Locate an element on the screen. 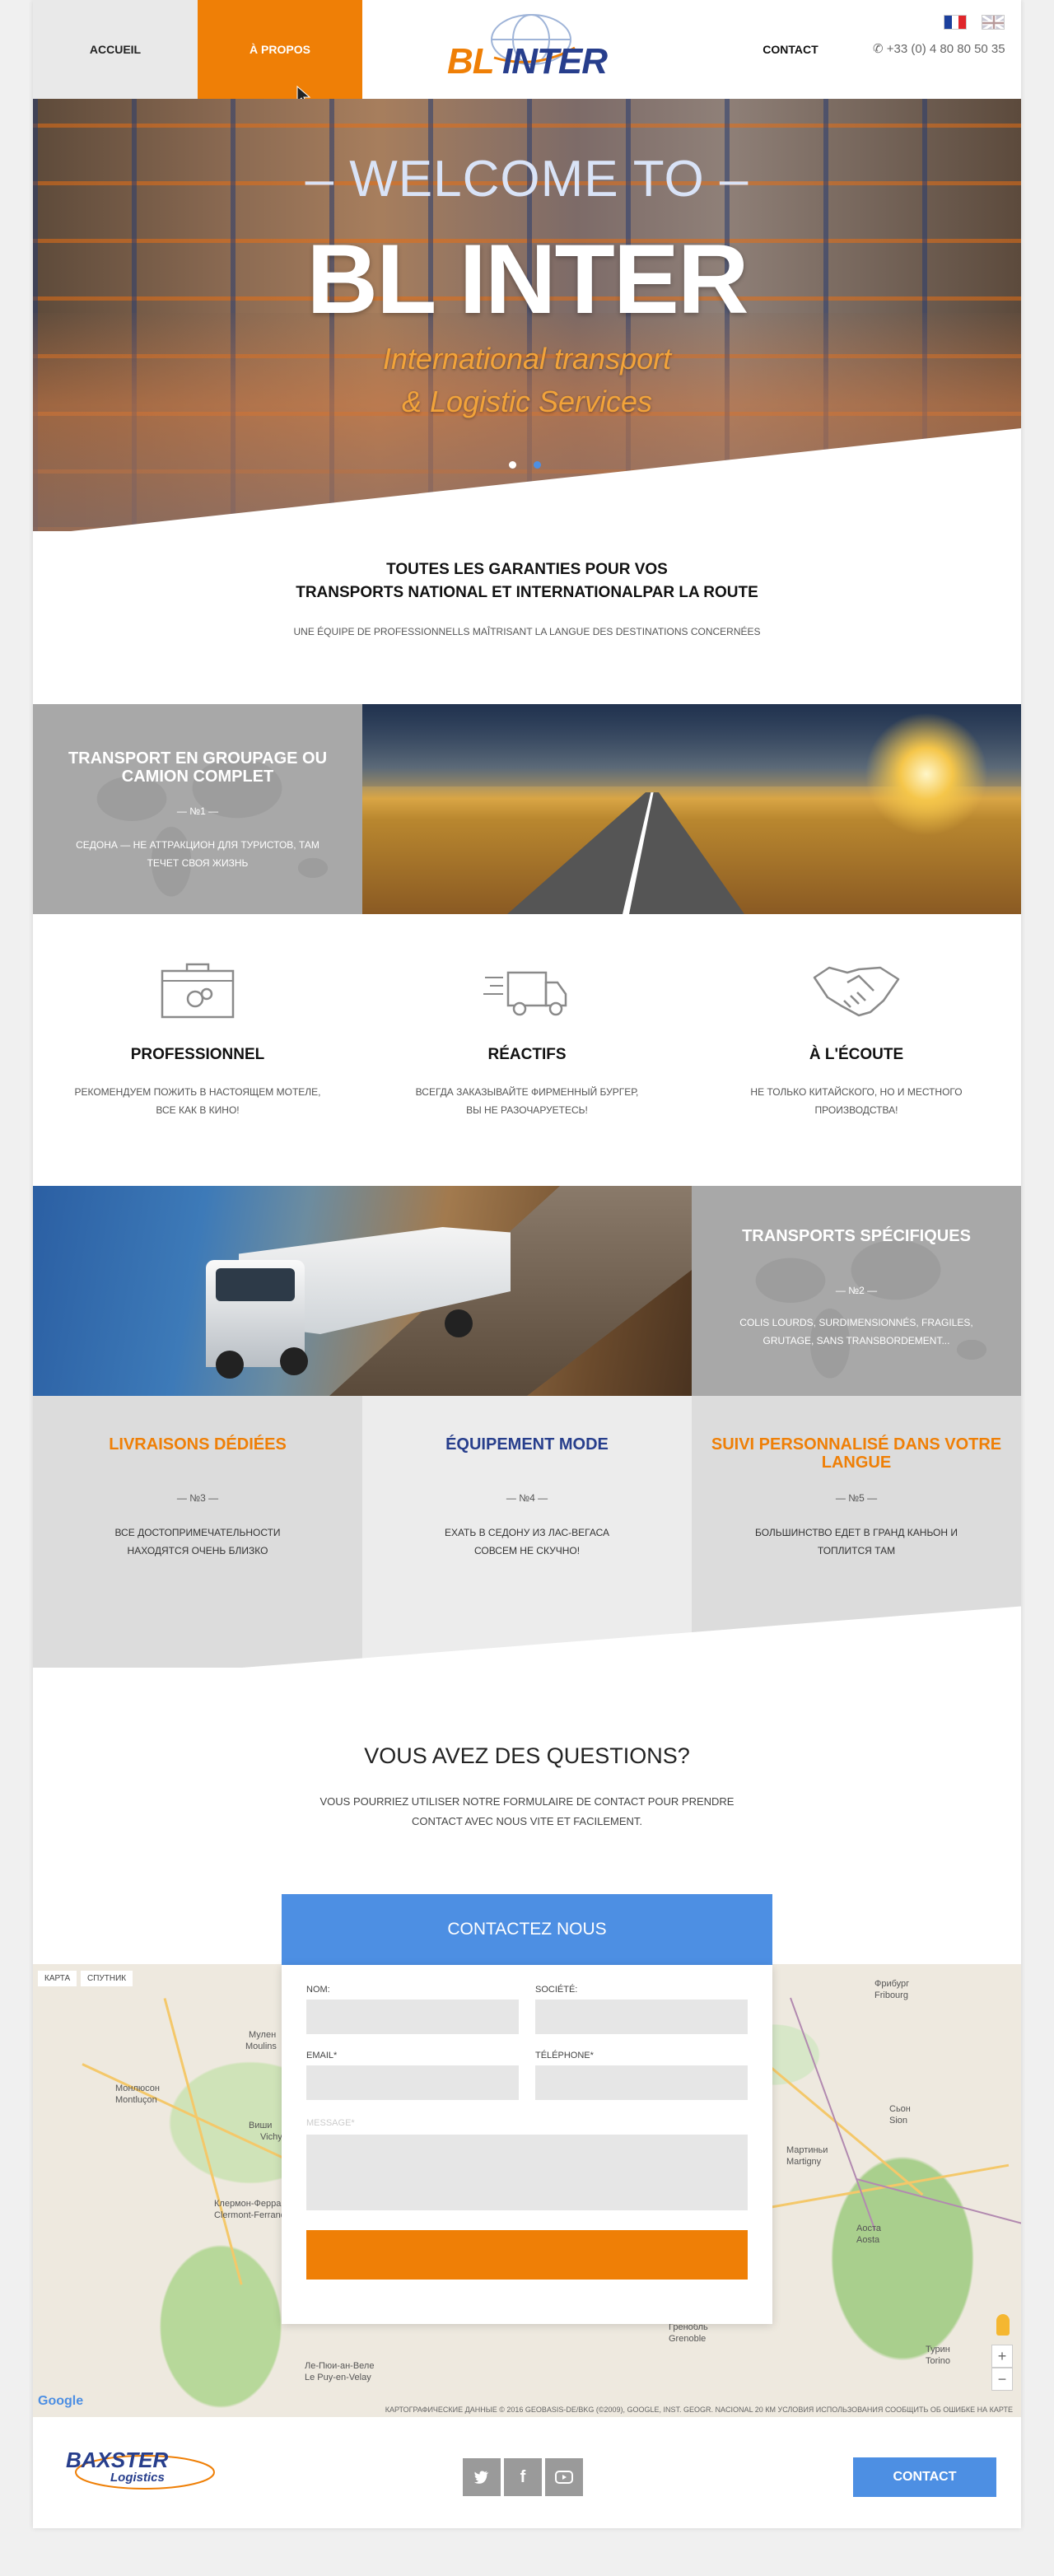  en-flag-icon is located at coordinates (993, 22).